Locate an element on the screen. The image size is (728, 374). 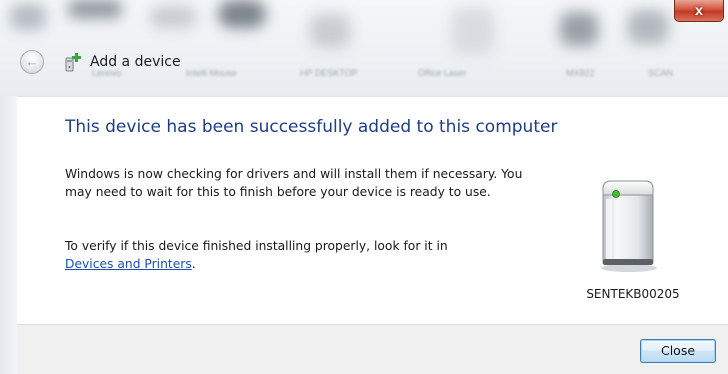
blurred-label: SCAN is located at coordinates (661, 73).